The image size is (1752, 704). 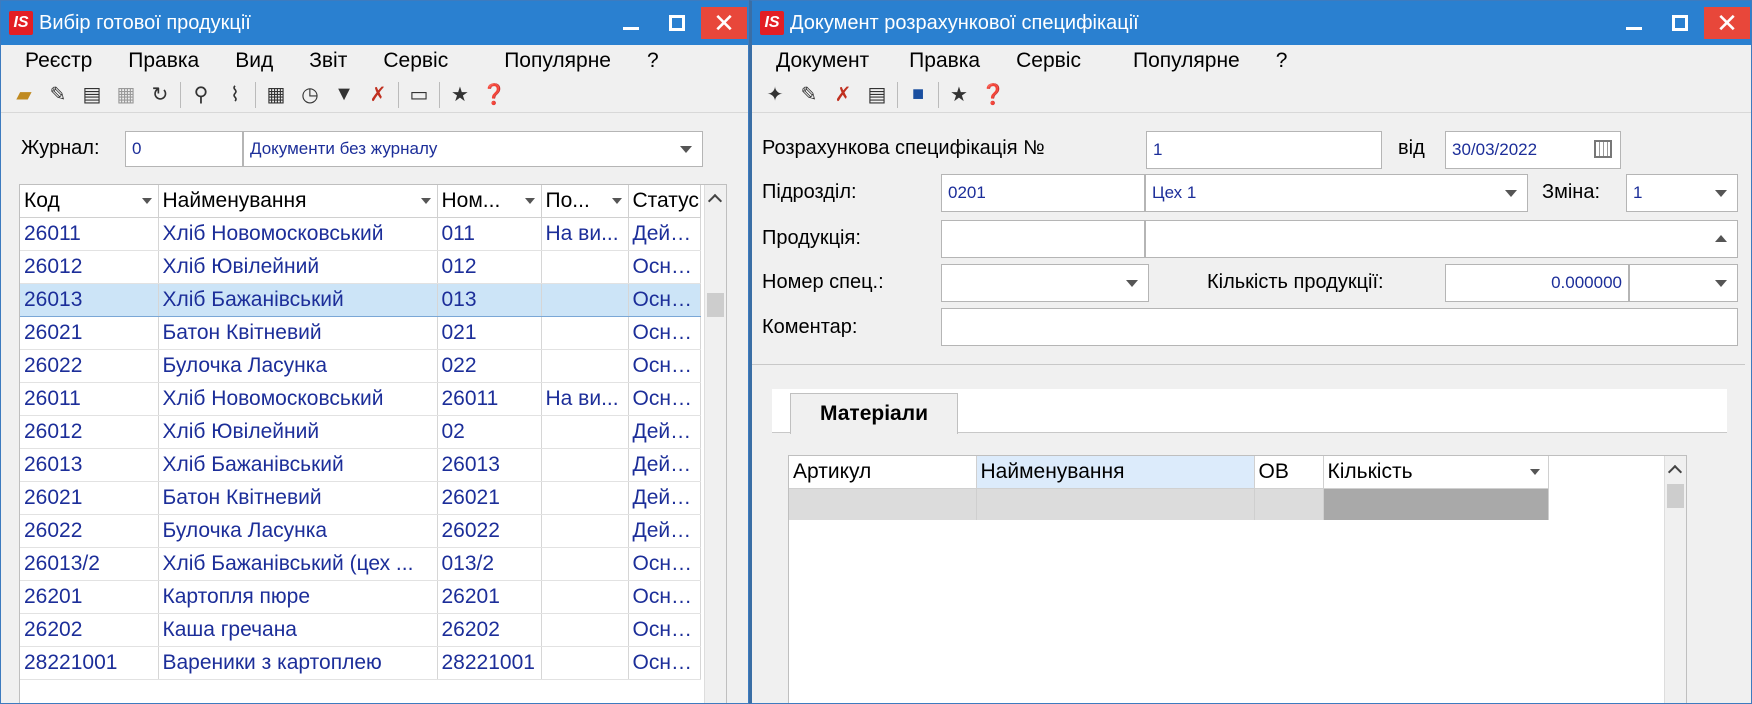 What do you see at coordinates (1264, 150) in the screenshot?
I see `spec-number-input: 1` at bounding box center [1264, 150].